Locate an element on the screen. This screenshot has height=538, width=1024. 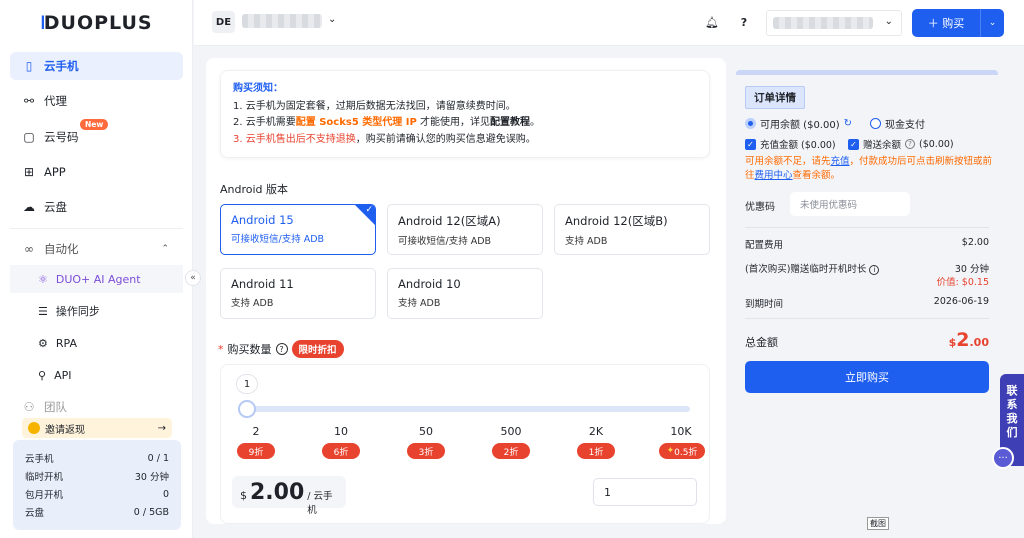
stat-row: 包月开机 0 is located at coordinates (97, 494).